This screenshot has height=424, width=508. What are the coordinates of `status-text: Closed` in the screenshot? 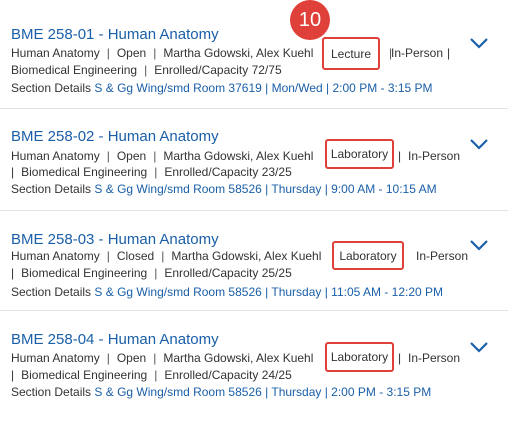 It's located at (135, 256).